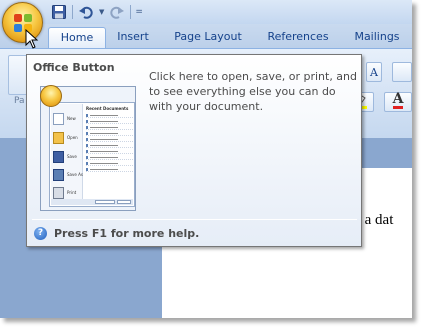 The height and width of the screenshot is (329, 424). What do you see at coordinates (40, 233) in the screenshot?
I see `help-icon: ?` at bounding box center [40, 233].